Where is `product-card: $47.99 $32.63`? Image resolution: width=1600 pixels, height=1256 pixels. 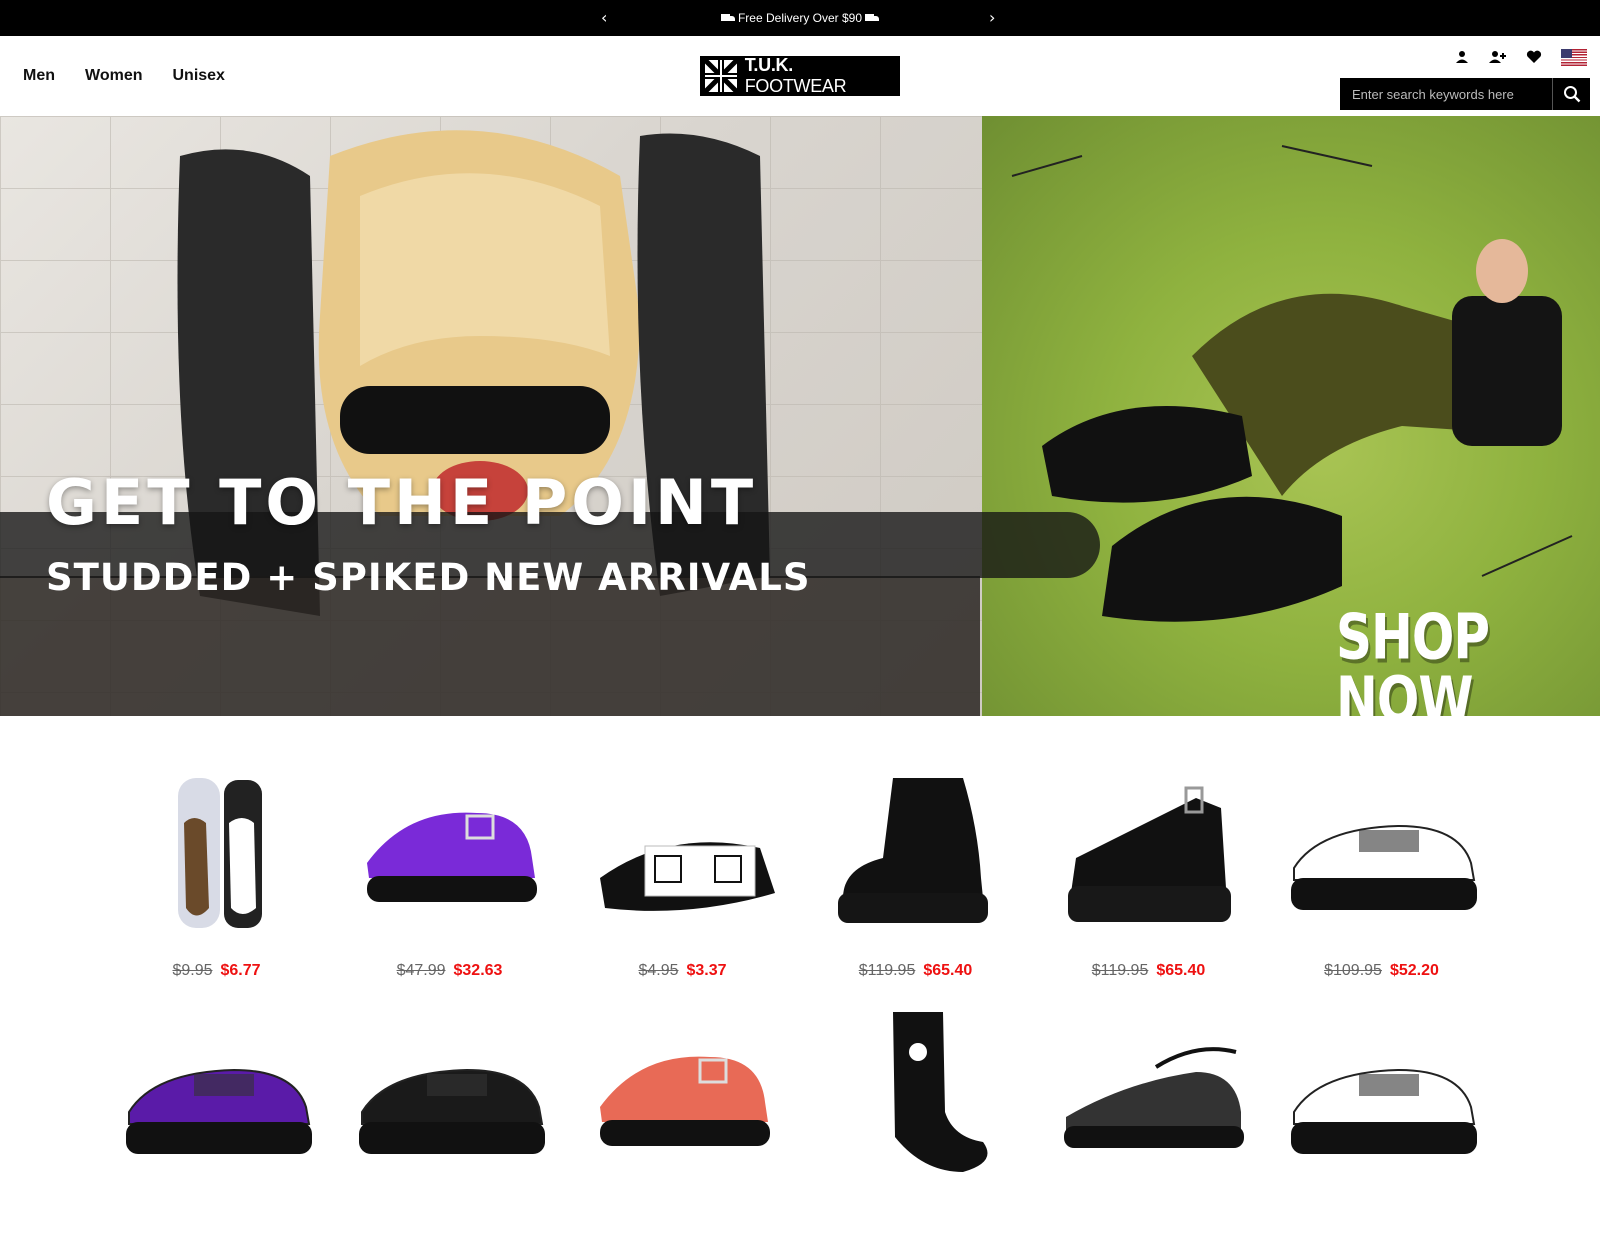 product-card: $47.99 $32.63 is located at coordinates (463, 890).